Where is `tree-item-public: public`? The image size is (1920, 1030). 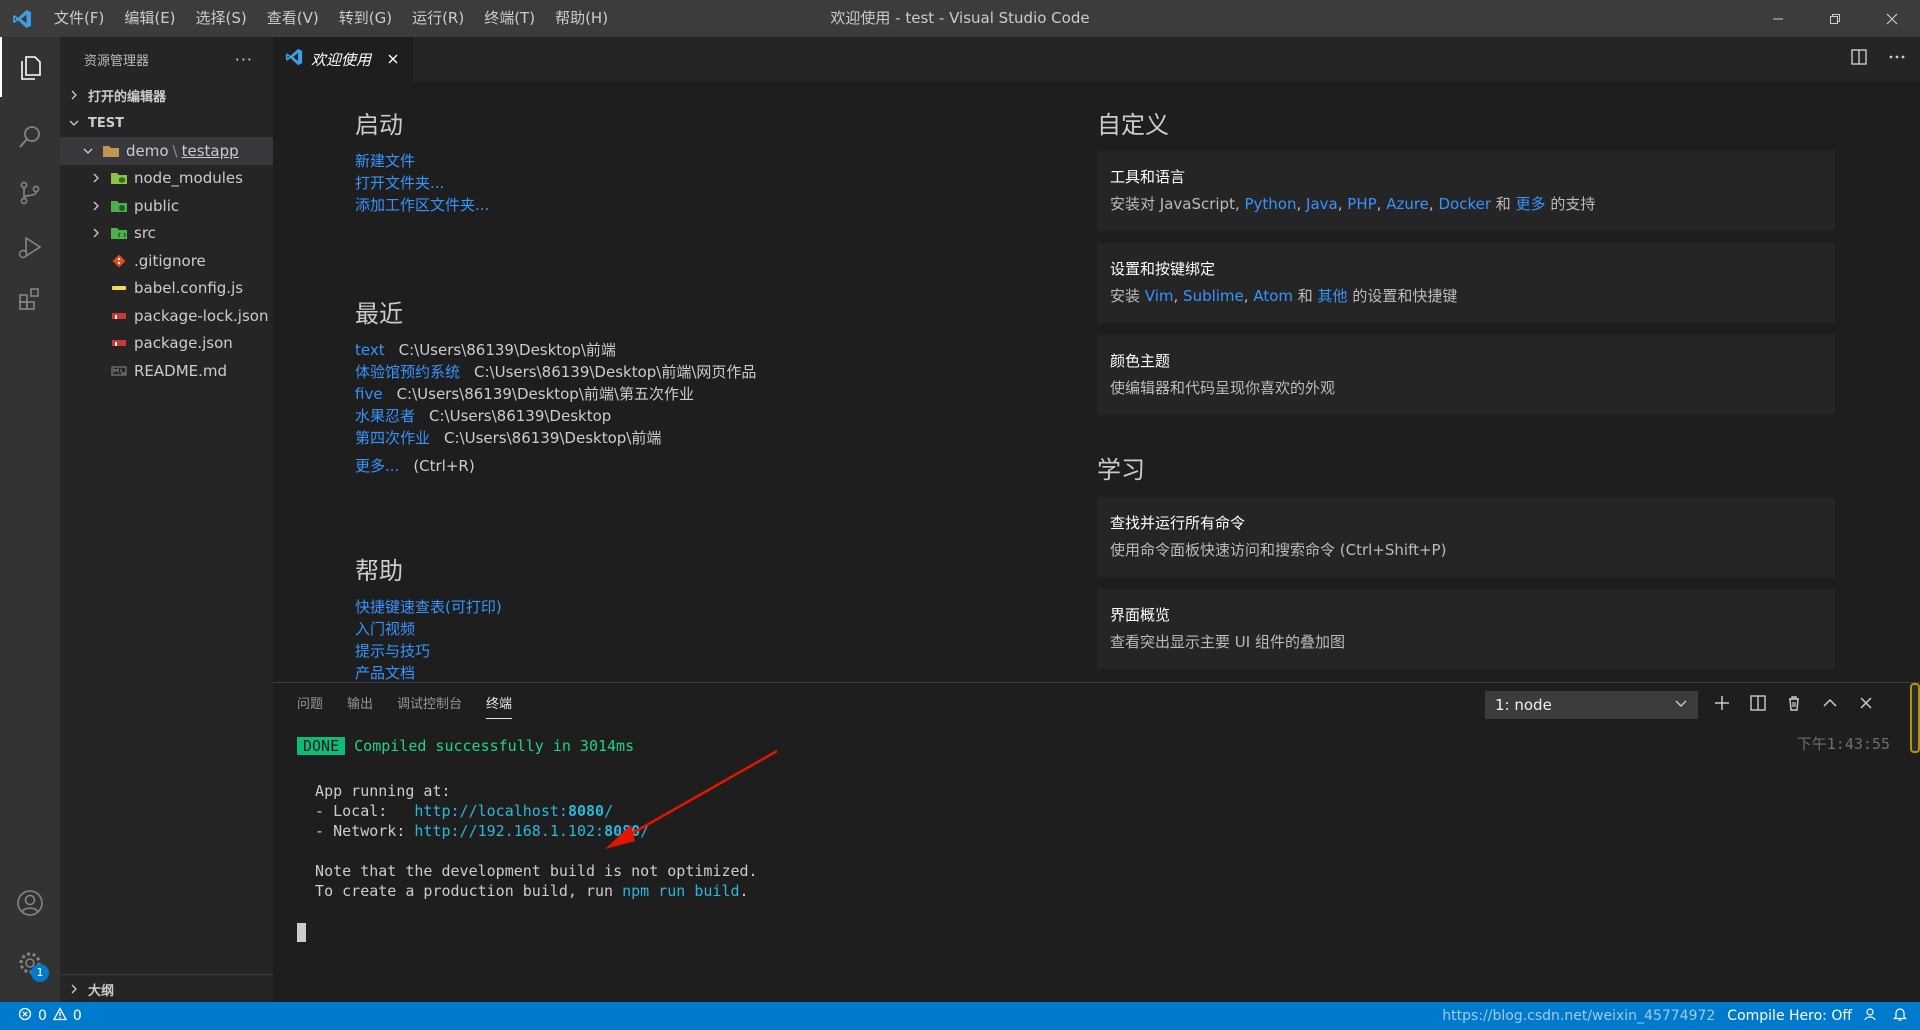
tree-item-public: public is located at coordinates (166, 206).